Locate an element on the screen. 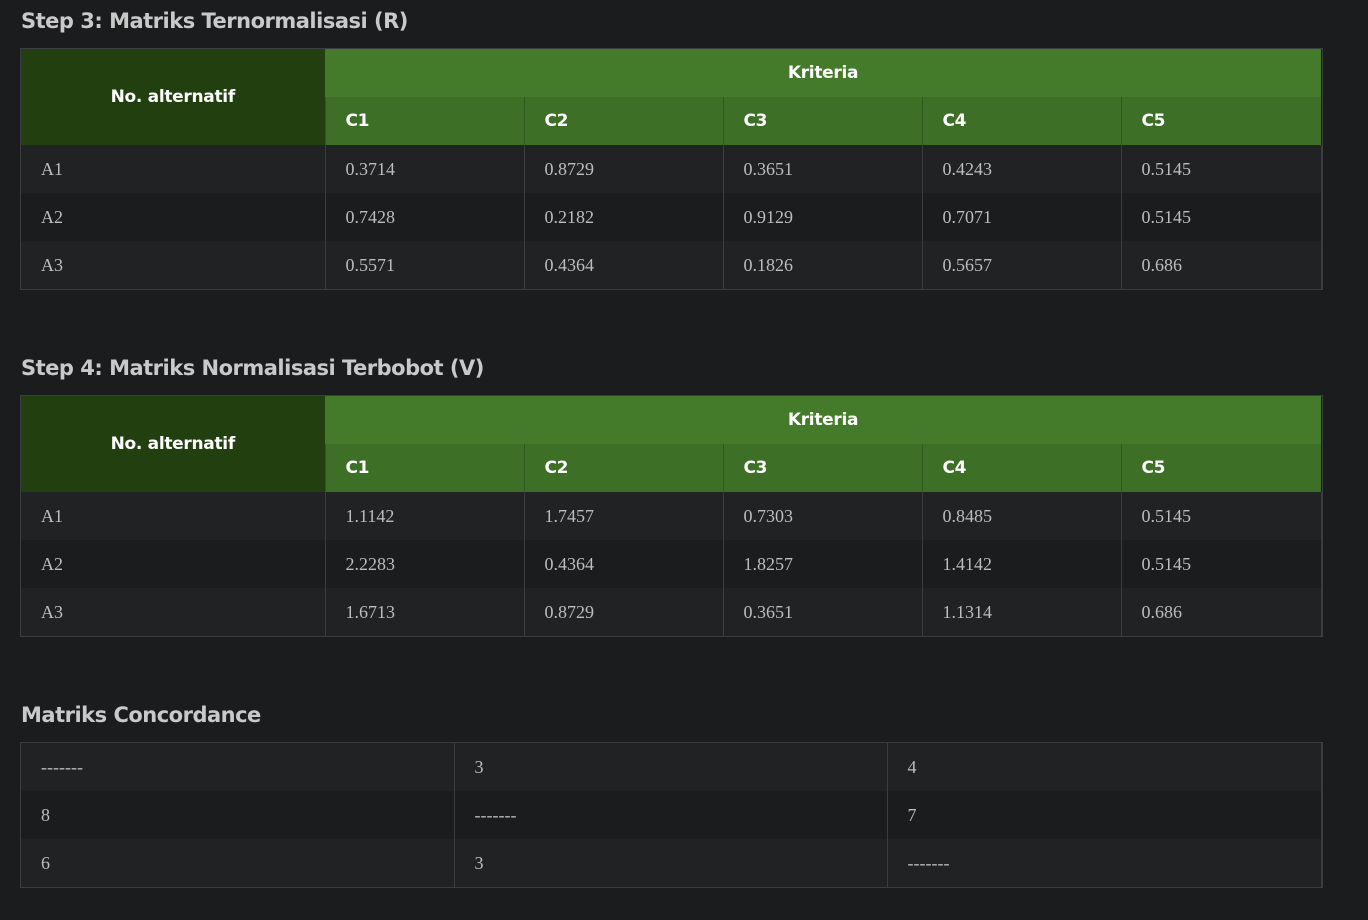 This screenshot has width=1368, height=920. table-row: ------- 3 4 is located at coordinates (671, 767).